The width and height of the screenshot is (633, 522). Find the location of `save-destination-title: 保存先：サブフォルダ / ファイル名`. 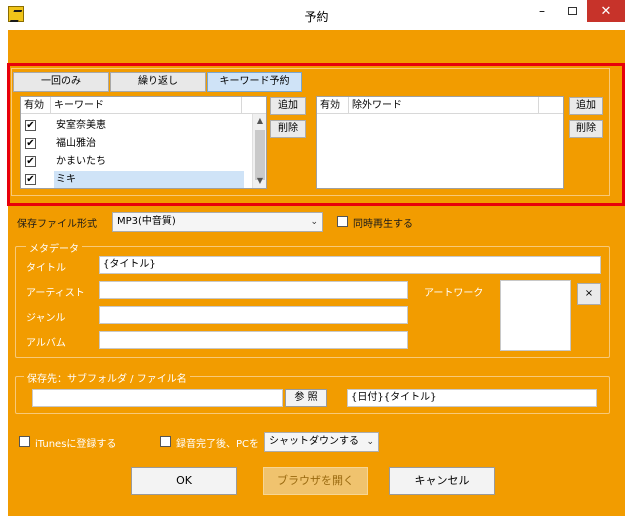

save-destination-title: 保存先：サブフォルダ / ファイル名 is located at coordinates (107, 377).